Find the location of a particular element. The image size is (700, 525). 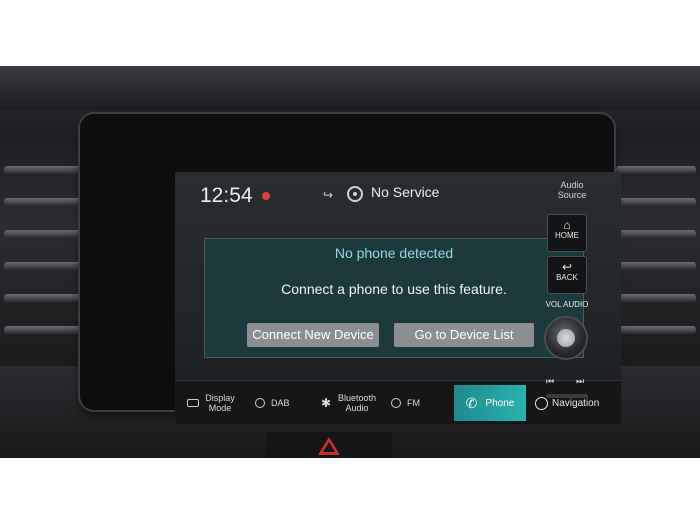

dab-button: DAB is located at coordinates (272, 402).